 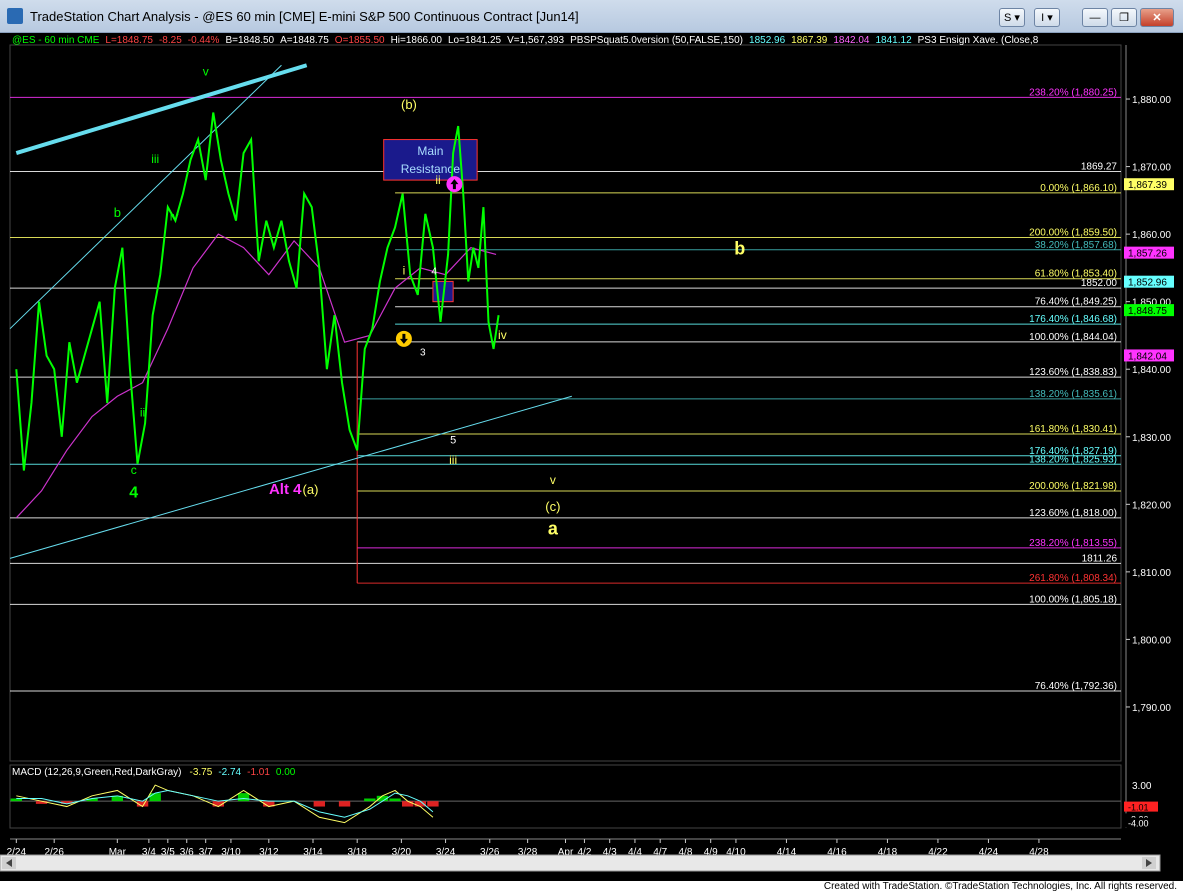 What do you see at coordinates (1078, 188) in the screenshot?
I see `fib-level-label: 0.00% (1,866.10)` at bounding box center [1078, 188].